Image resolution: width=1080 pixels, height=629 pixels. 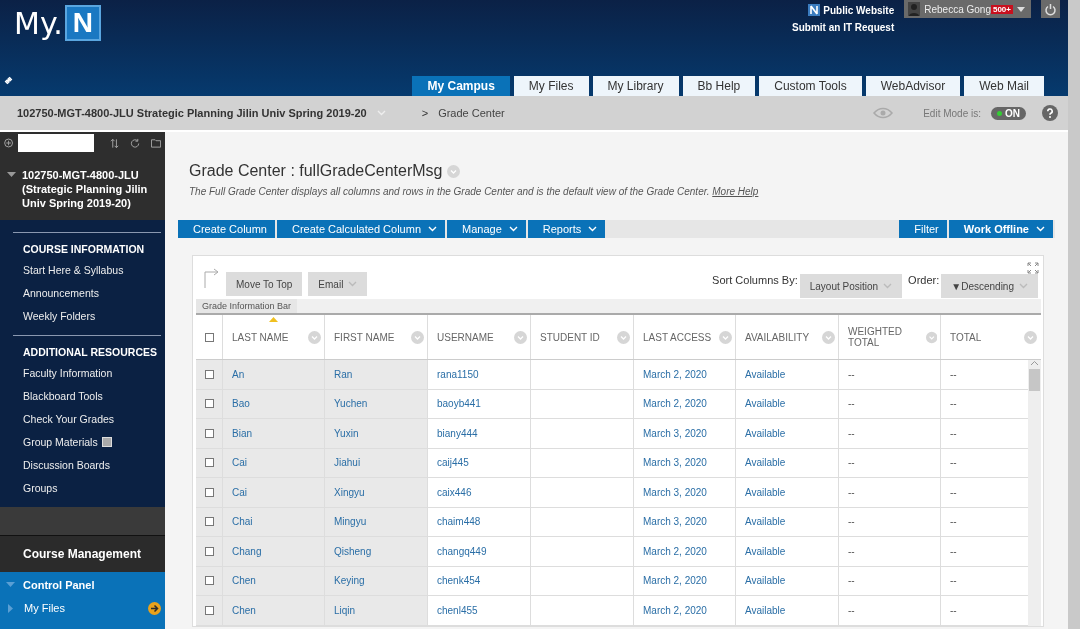 I want to click on table-cell: Jiahui, so click(x=347, y=463).